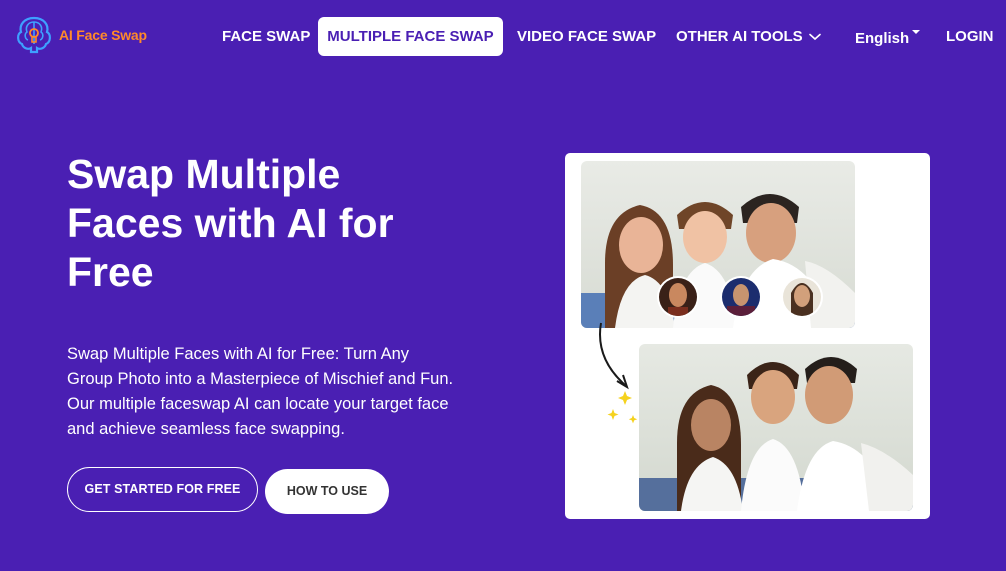 This screenshot has width=1006, height=571. What do you see at coordinates (882, 38) in the screenshot?
I see `language-label: English` at bounding box center [882, 38].